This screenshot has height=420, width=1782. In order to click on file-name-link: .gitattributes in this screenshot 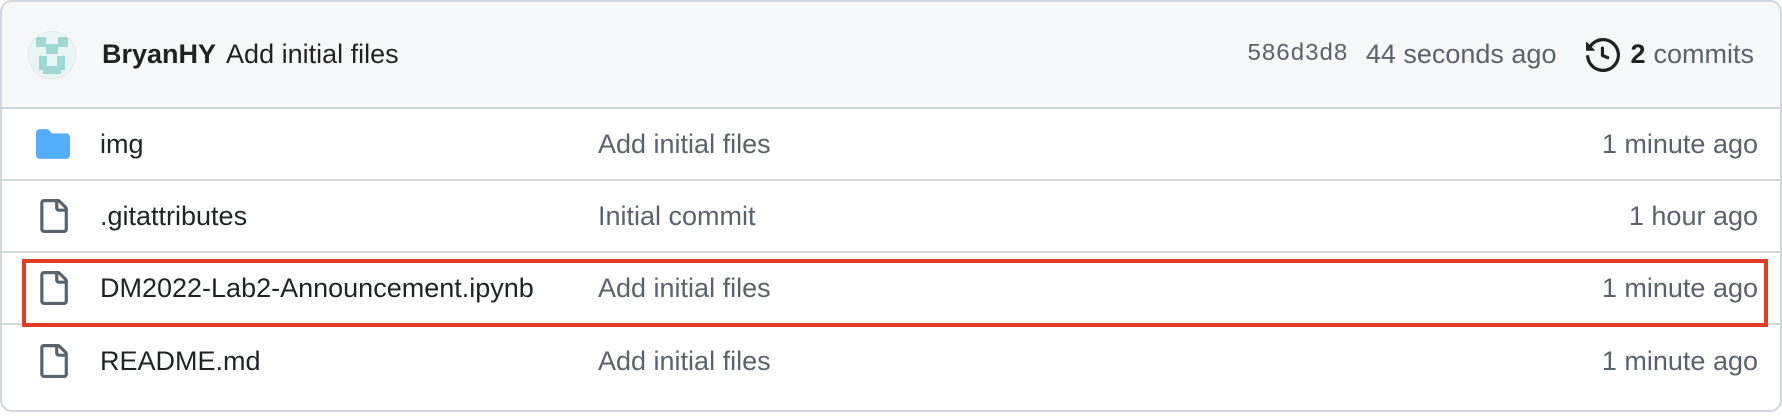, I will do `click(340, 216)`.